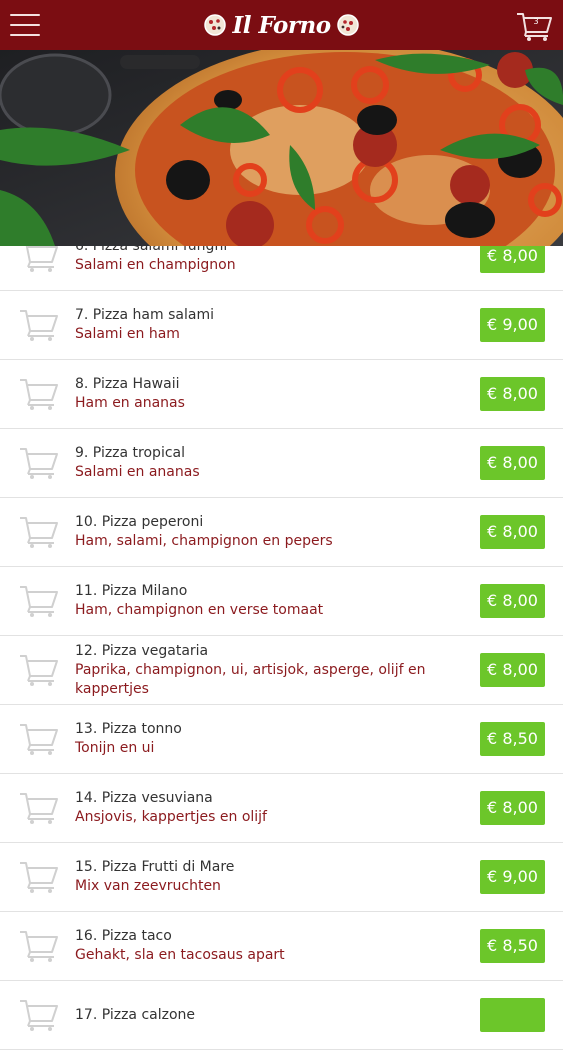 Image resolution: width=563 pixels, height=1050 pixels. I want to click on pizza-description: Salami en ananas, so click(137, 472).